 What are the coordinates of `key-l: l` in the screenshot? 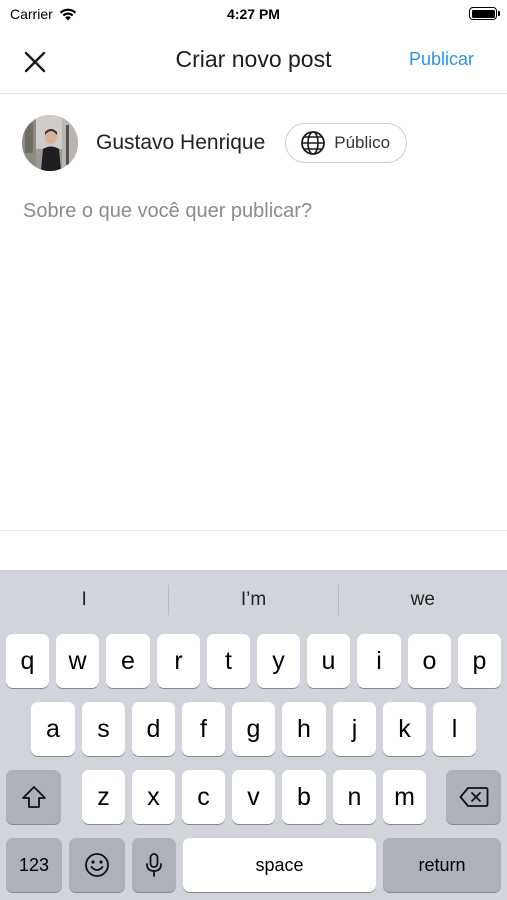 It's located at (454, 729).